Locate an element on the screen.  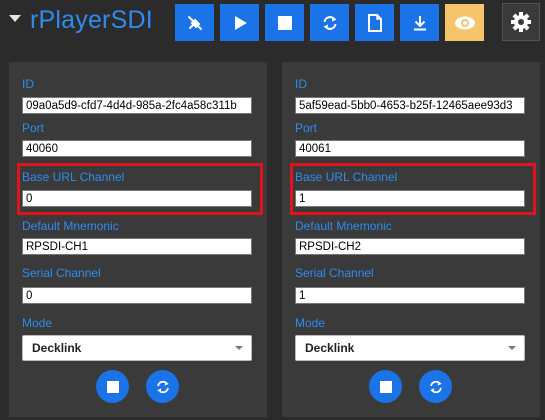
refresh-button is located at coordinates (329, 22).